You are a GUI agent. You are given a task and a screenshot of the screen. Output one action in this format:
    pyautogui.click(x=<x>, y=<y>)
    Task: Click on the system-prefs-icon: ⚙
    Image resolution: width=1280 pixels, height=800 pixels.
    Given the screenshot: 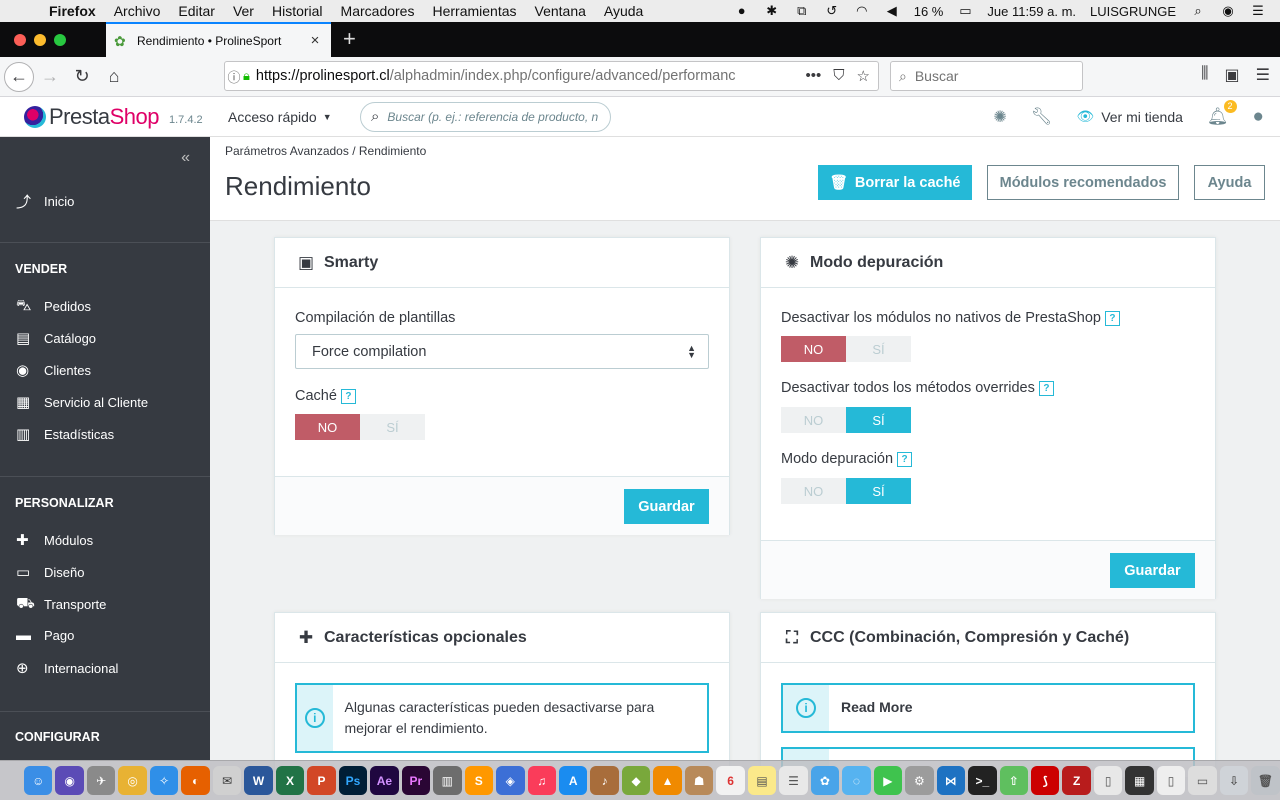 What is the action you would take?
    pyautogui.click(x=919, y=780)
    